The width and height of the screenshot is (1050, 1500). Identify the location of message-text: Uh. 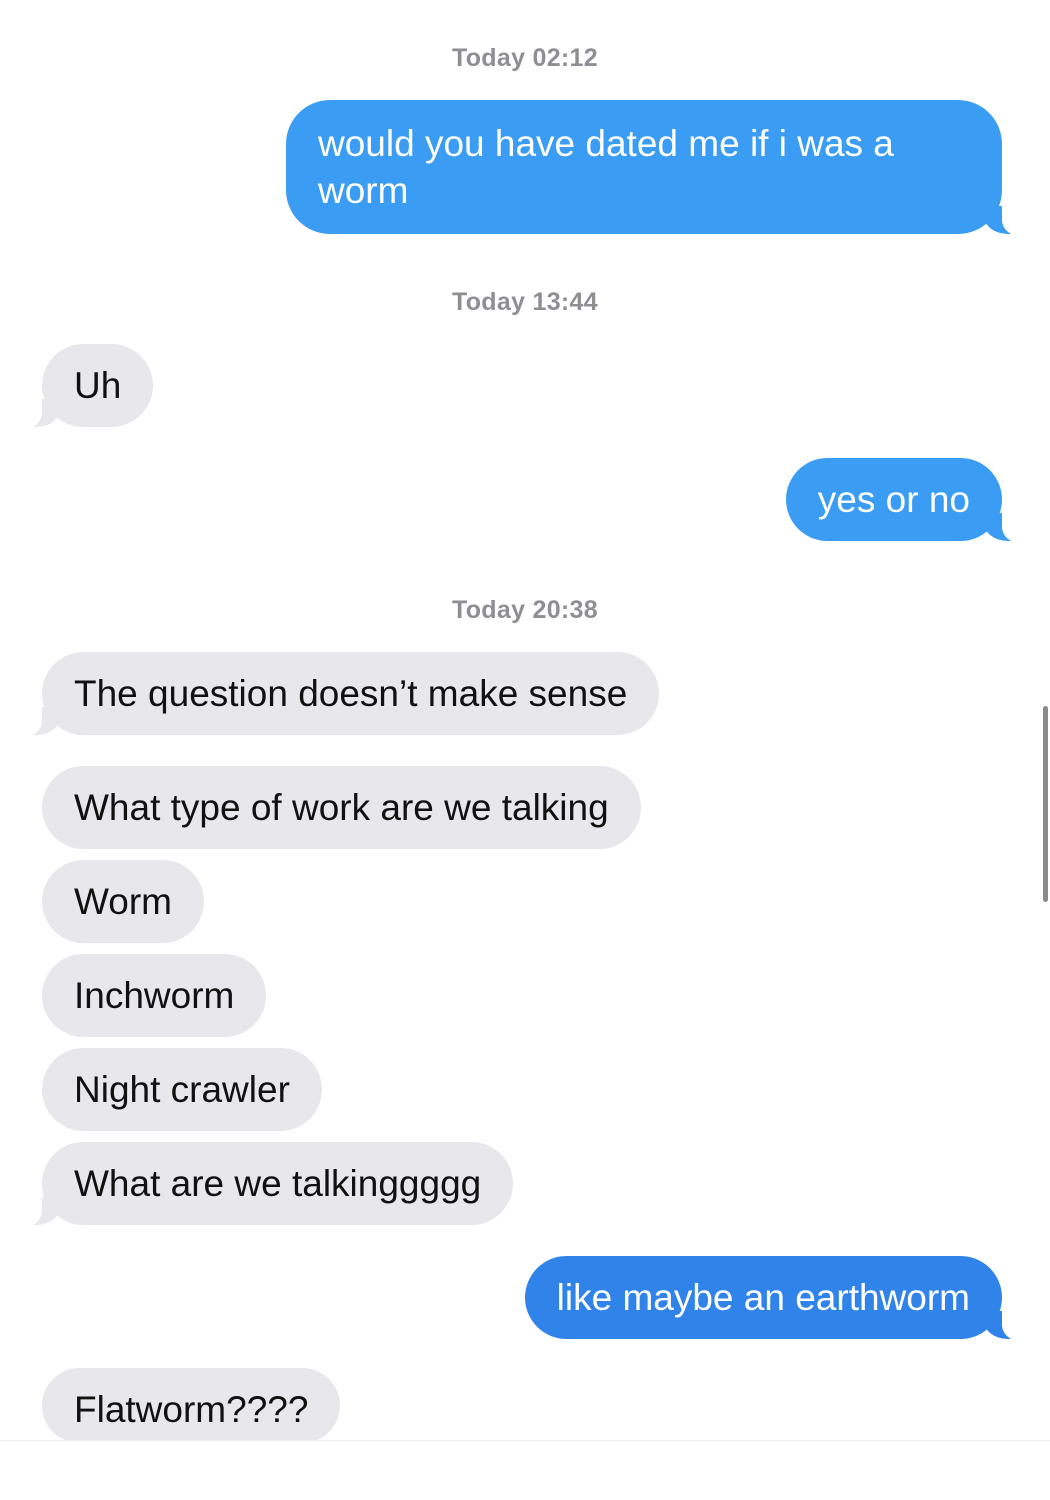
(98, 385).